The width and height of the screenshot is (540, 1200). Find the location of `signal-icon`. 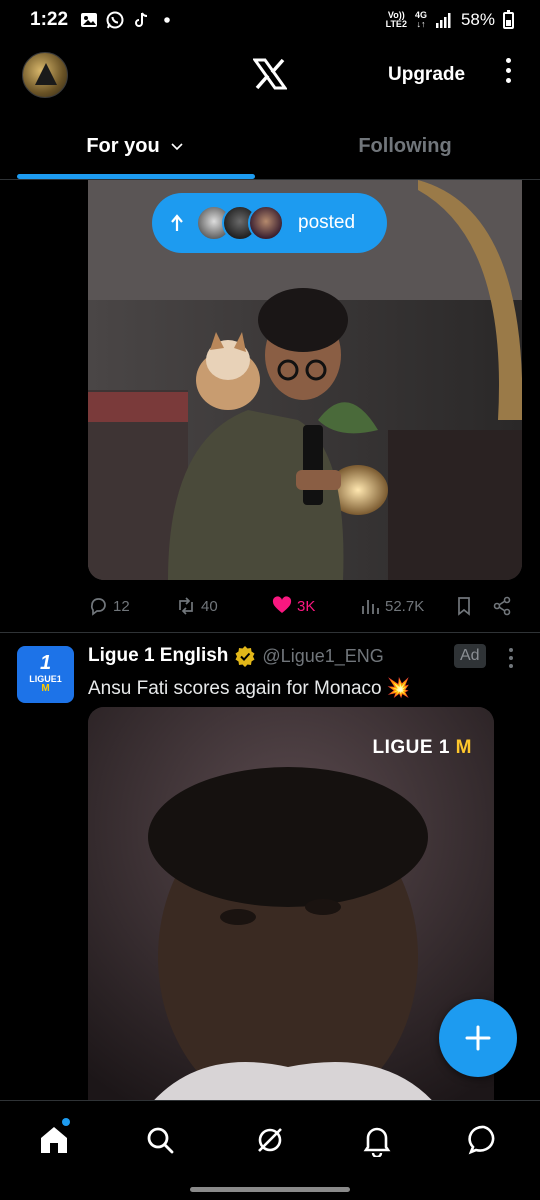

signal-icon is located at coordinates (444, 20).